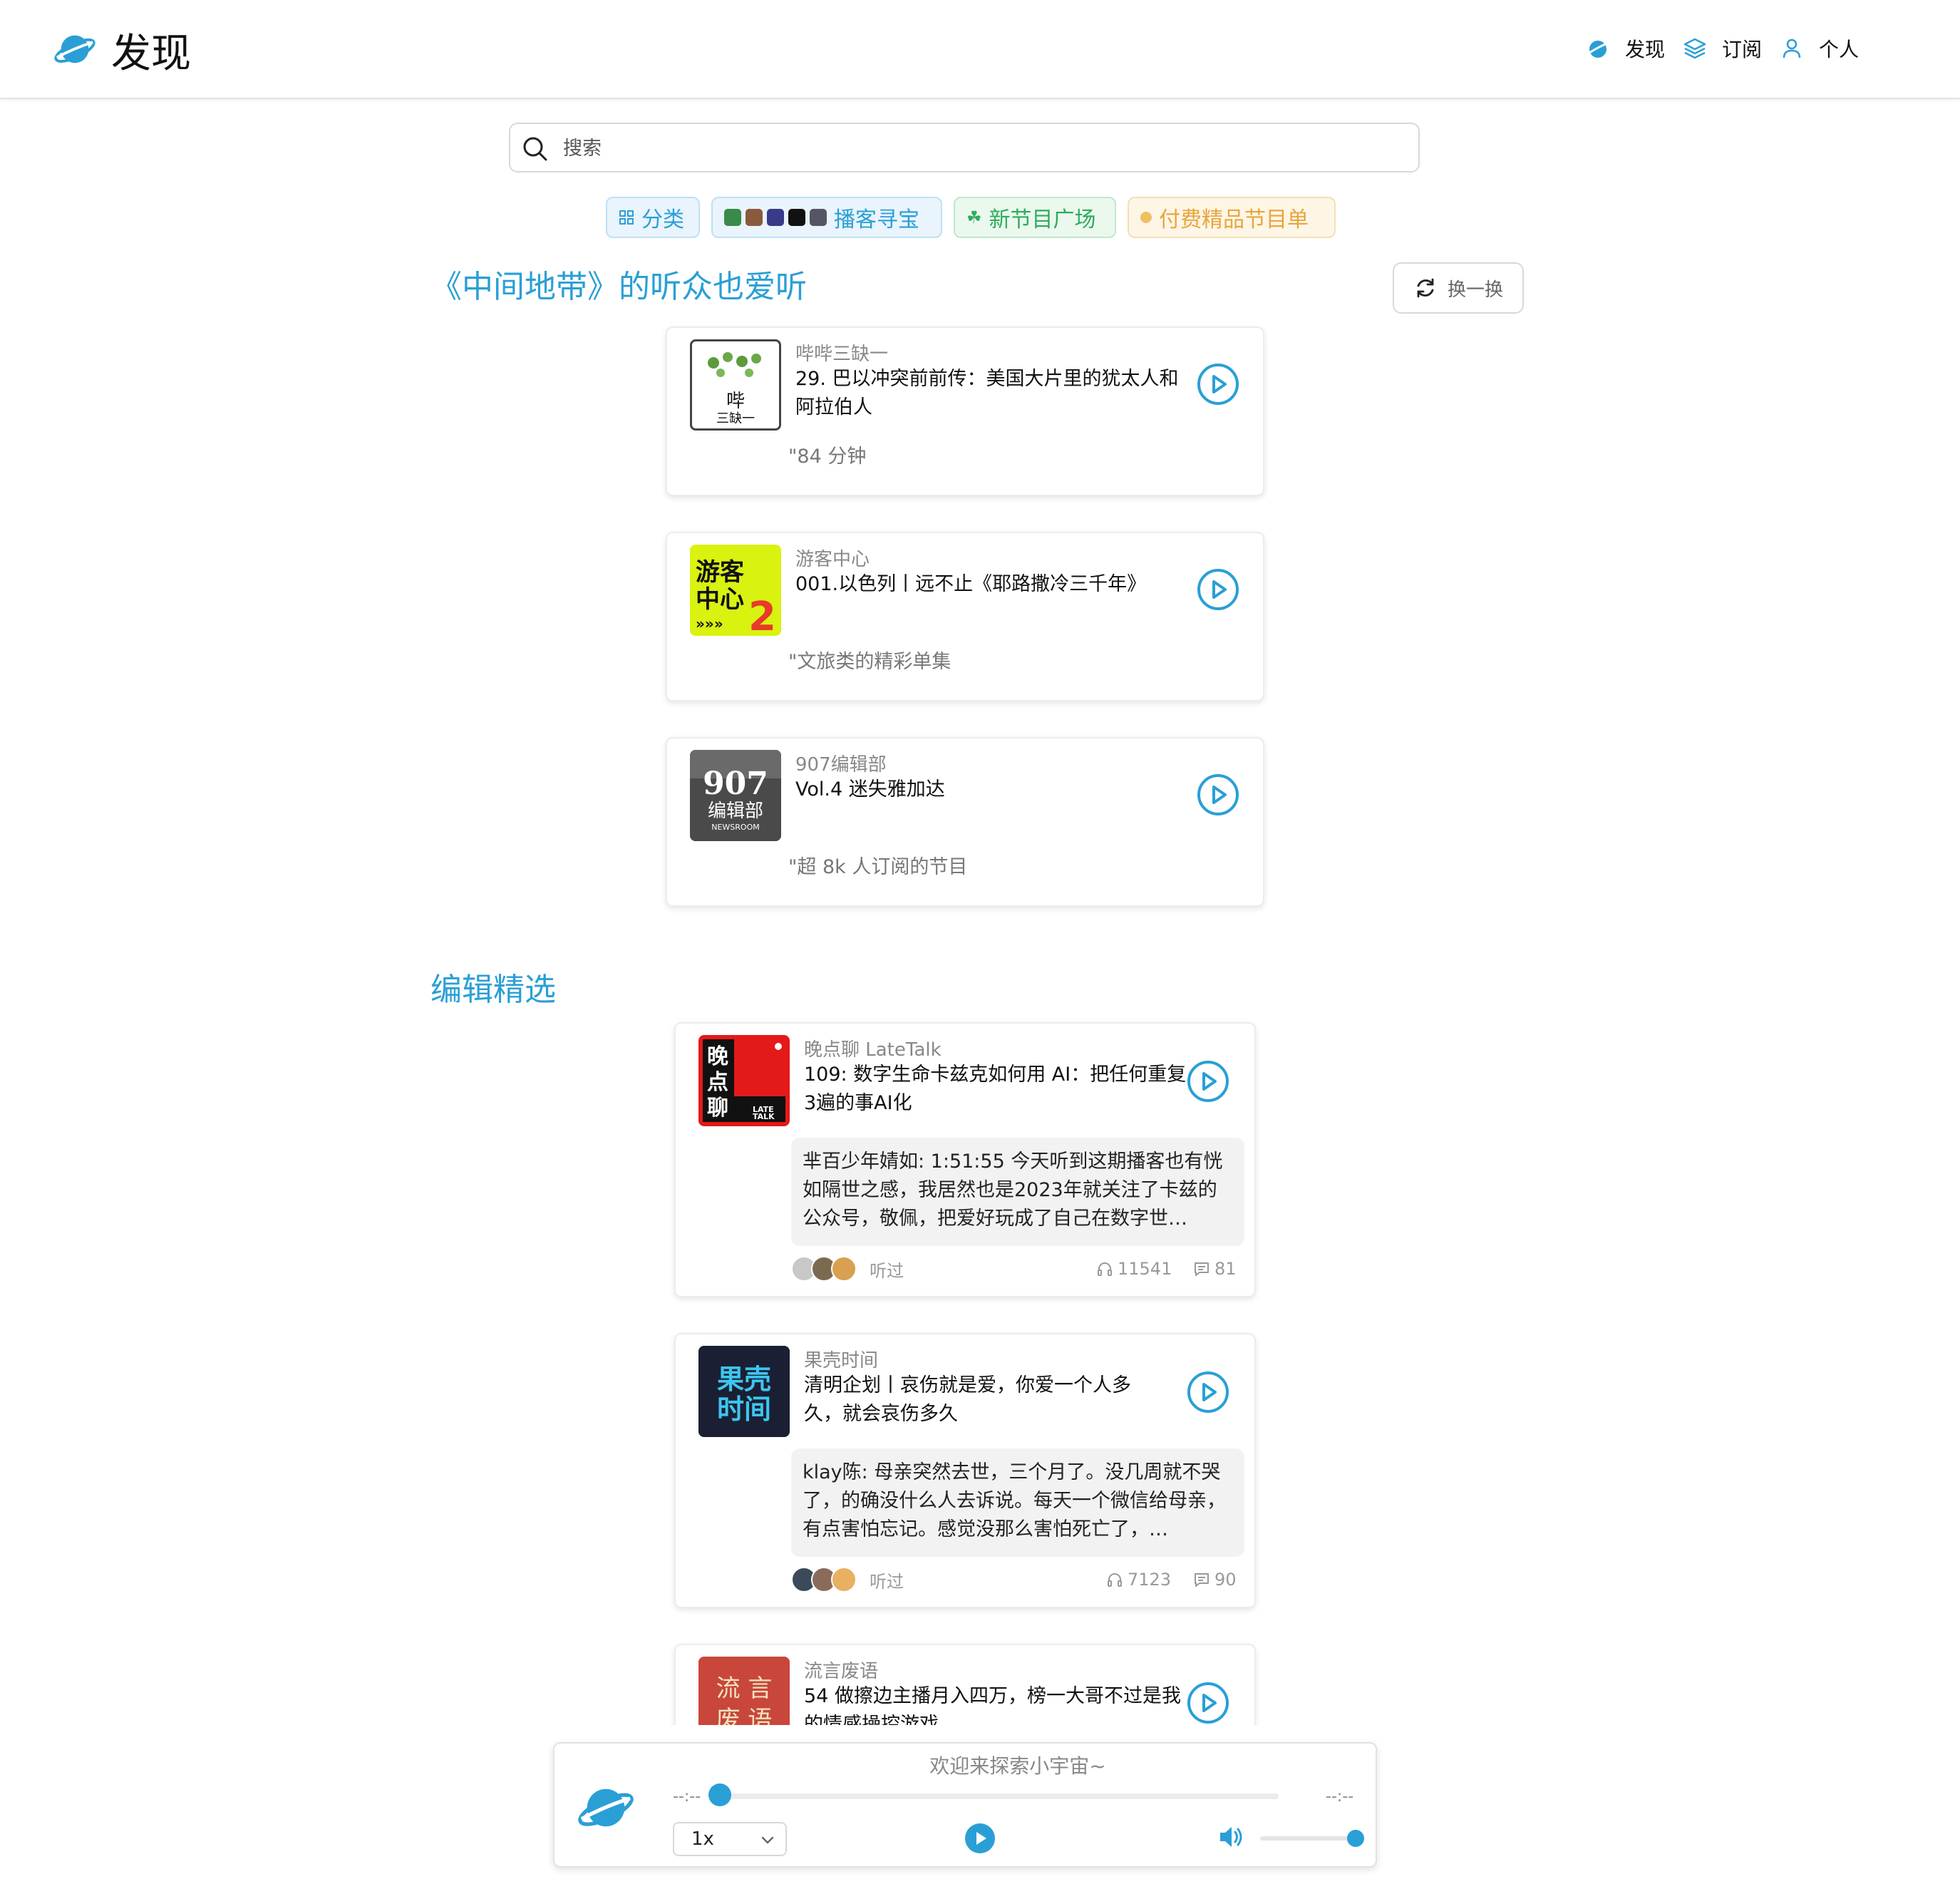 The height and width of the screenshot is (1879, 1960). I want to click on tag-category: 分类, so click(653, 217).